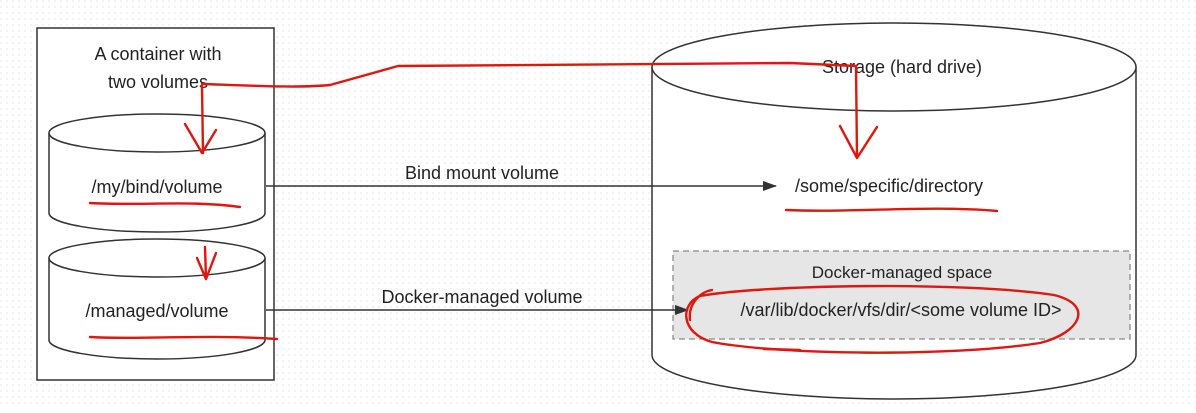 Image resolution: width=1196 pixels, height=413 pixels. What do you see at coordinates (900, 310) in the screenshot?
I see `managed-path-label: /var/lib/docker/vfs/dir/<some volume ID>` at bounding box center [900, 310].